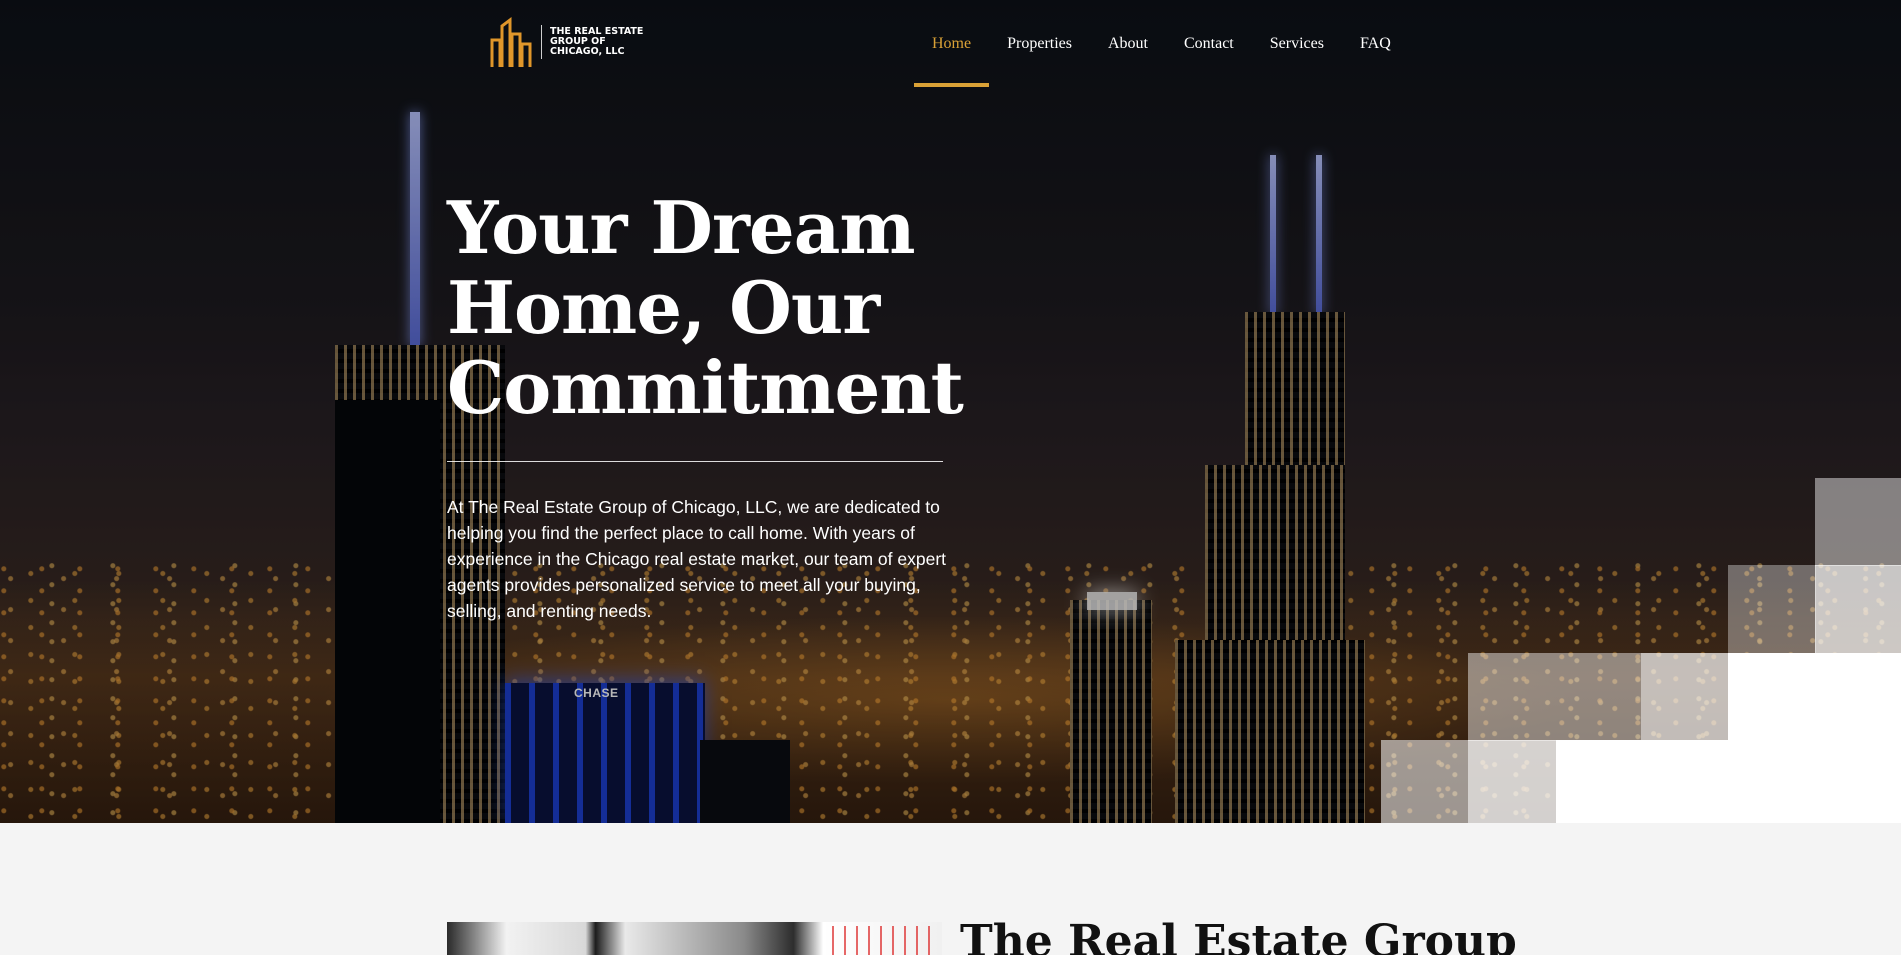 This screenshot has height=955, width=1901. What do you see at coordinates (882, 940) in the screenshot?
I see `blueprint-detail` at bounding box center [882, 940].